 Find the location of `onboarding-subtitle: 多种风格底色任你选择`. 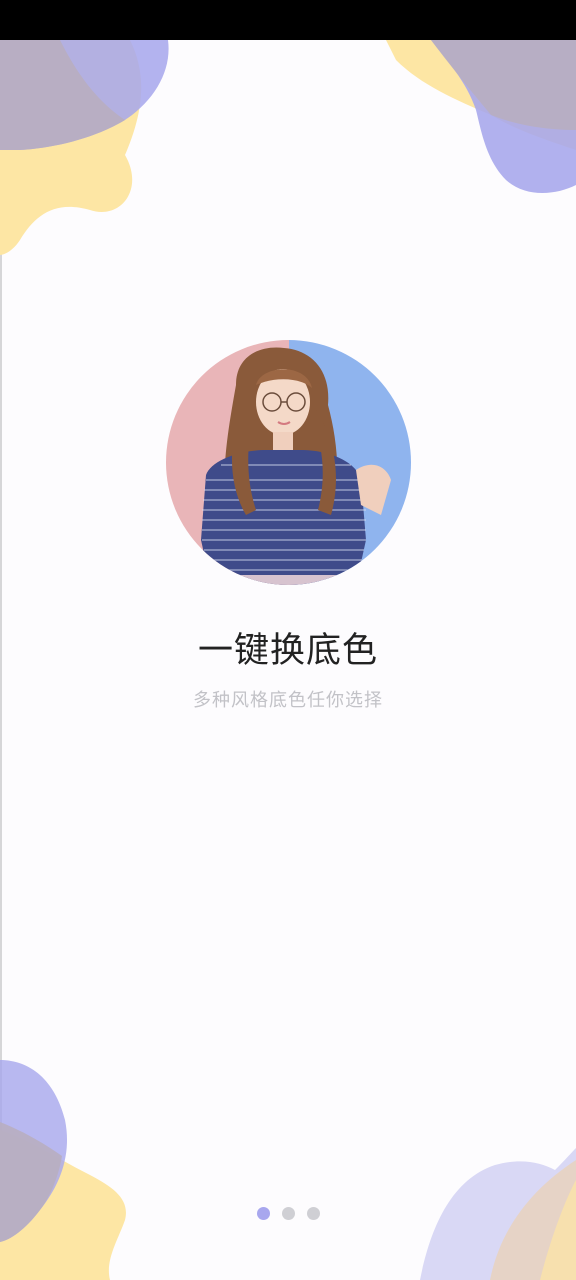

onboarding-subtitle: 多种风格底色任你选择 is located at coordinates (288, 700).